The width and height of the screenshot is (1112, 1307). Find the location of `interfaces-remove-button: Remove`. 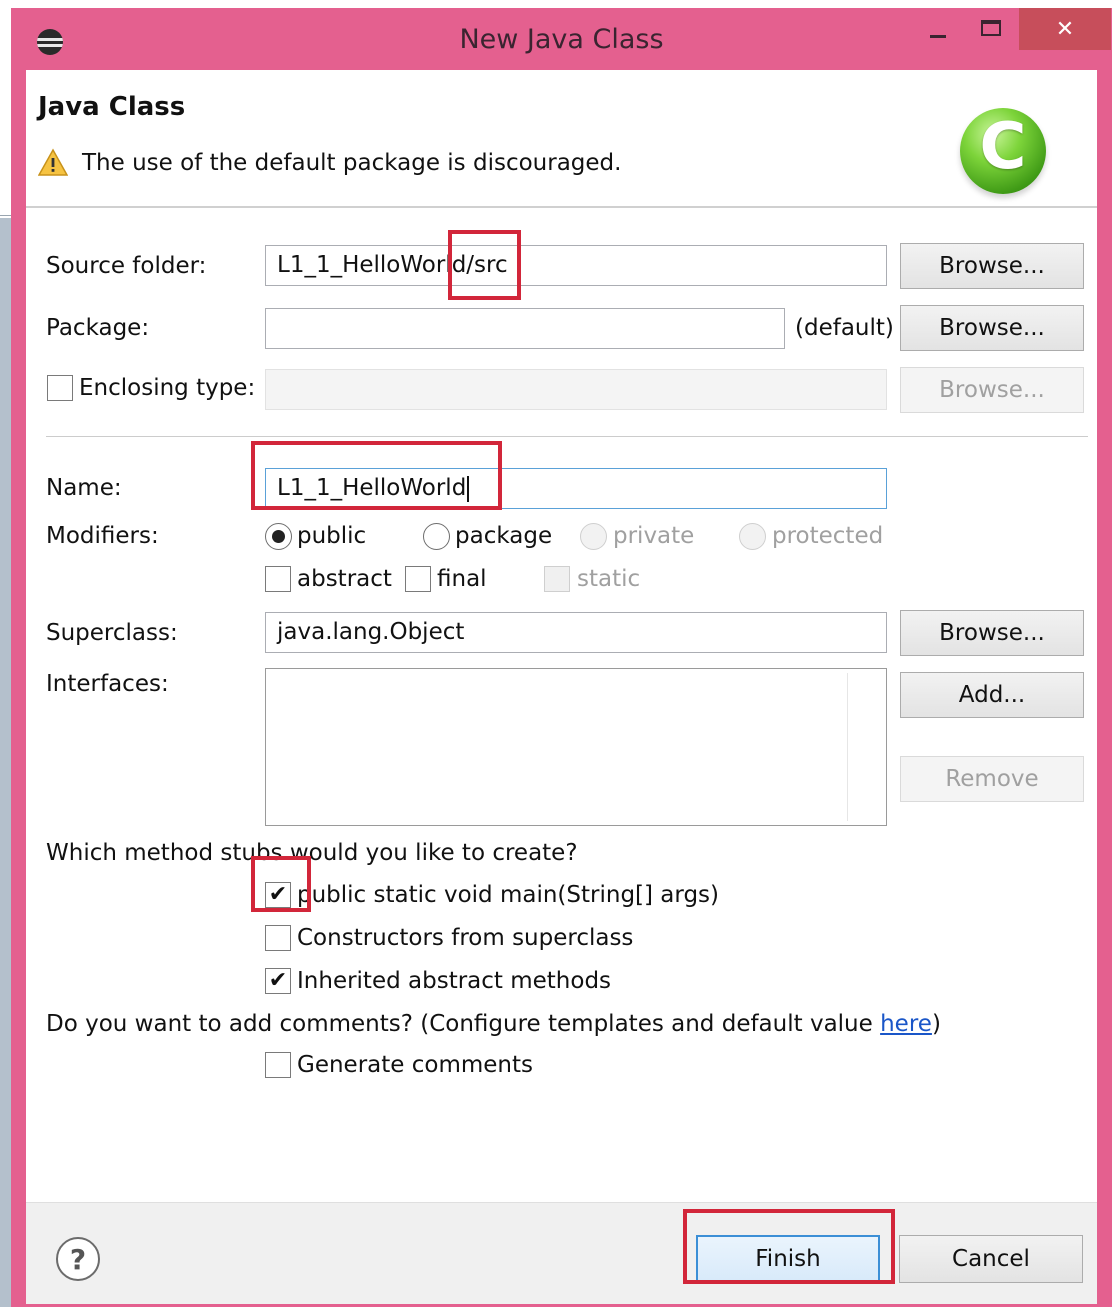

interfaces-remove-button: Remove is located at coordinates (992, 779).